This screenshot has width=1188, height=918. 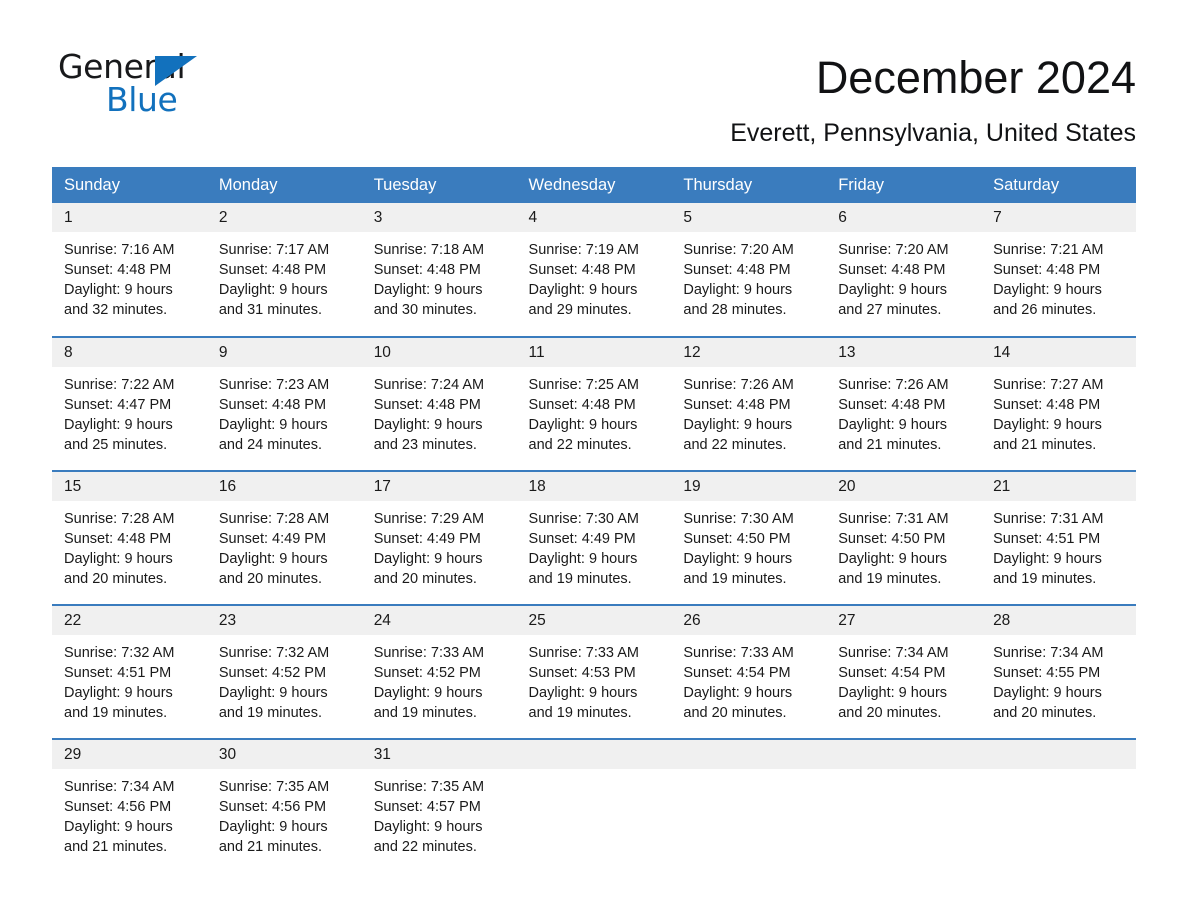 What do you see at coordinates (1048, 250) in the screenshot?
I see `day-detail-sunrise: Sunrise: 7:21 AM` at bounding box center [1048, 250].